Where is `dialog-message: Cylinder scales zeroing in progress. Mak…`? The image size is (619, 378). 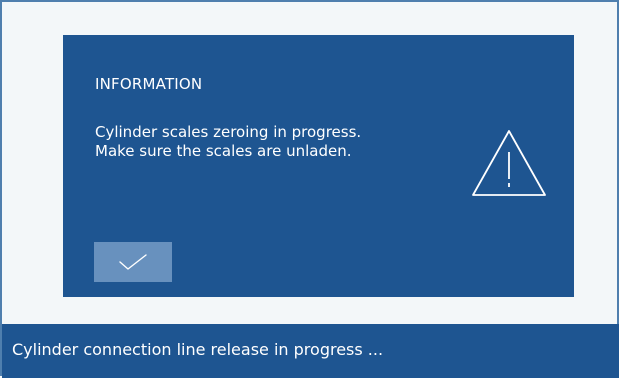
dialog-message: Cylinder scales zeroing in progress. Mak… is located at coordinates (275, 142).